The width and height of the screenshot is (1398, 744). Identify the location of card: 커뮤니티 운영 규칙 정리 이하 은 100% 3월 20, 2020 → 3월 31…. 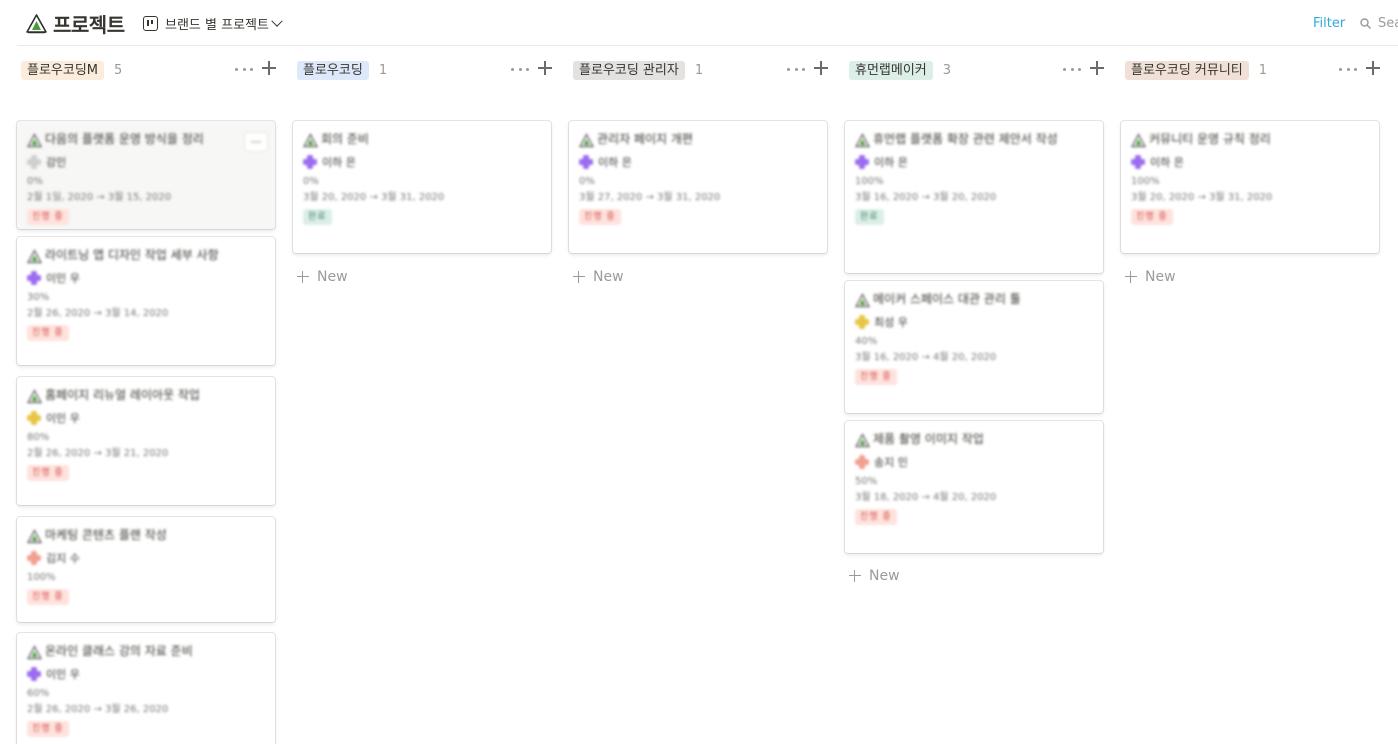
(1250, 187).